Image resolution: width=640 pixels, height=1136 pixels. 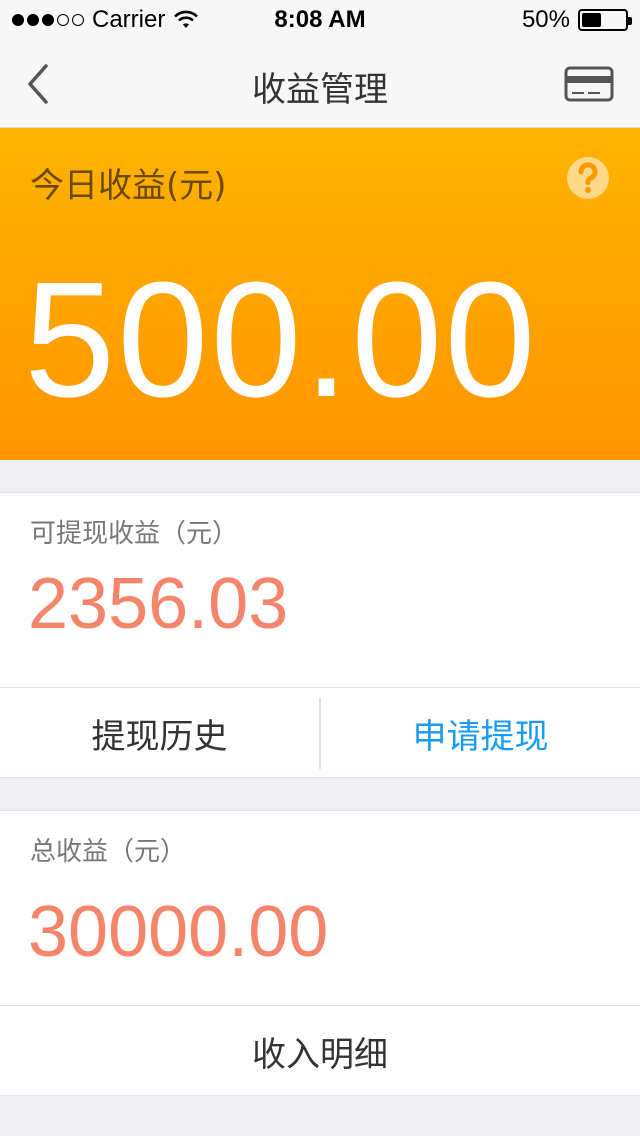 What do you see at coordinates (320, 1051) in the screenshot?
I see `income-details-button: 收入明细` at bounding box center [320, 1051].